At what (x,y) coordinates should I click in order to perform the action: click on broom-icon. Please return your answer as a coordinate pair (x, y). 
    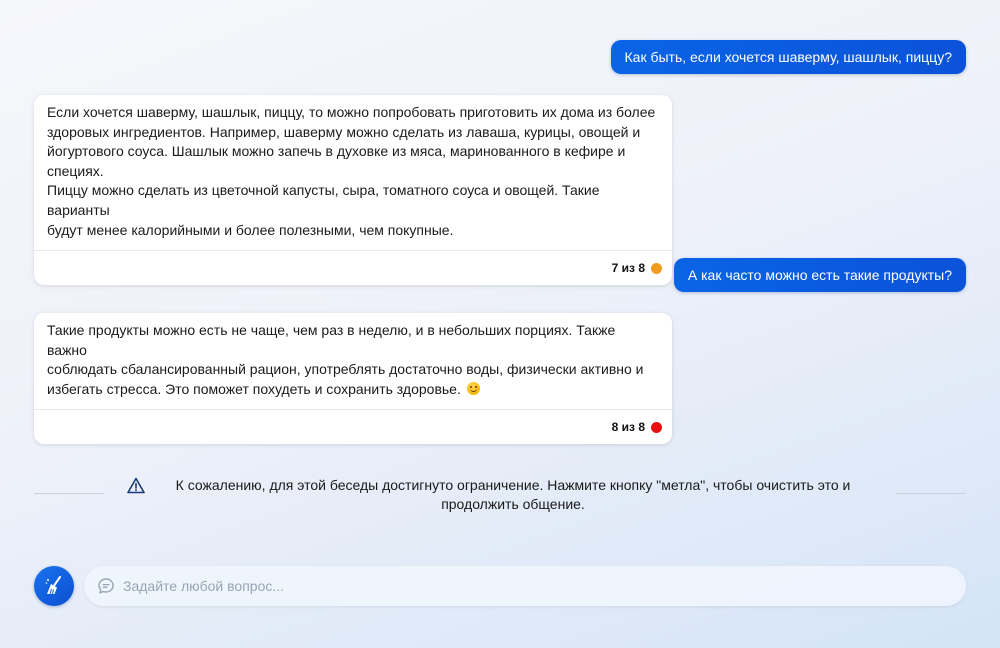
    Looking at the image, I should click on (54, 586).